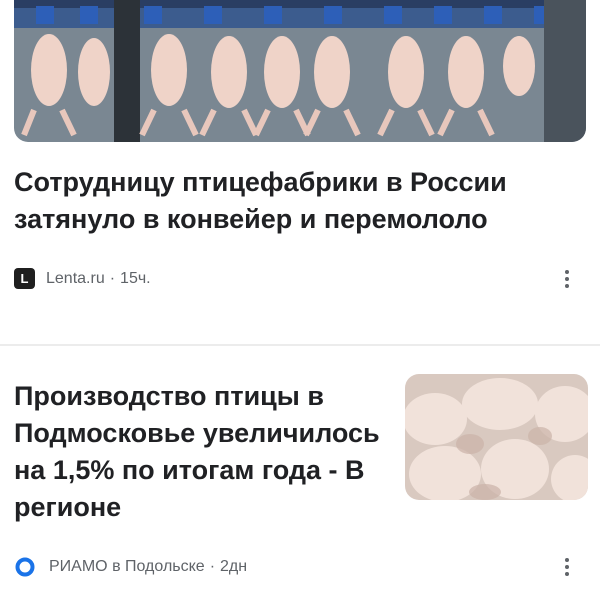 The width and height of the screenshot is (600, 593). What do you see at coordinates (25, 567) in the screenshot?
I see `riamo-logo-icon` at bounding box center [25, 567].